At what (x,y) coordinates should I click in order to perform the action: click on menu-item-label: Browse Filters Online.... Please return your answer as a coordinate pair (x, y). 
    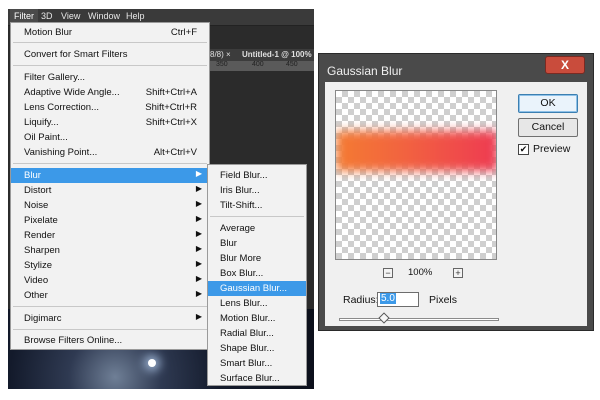
    Looking at the image, I should click on (73, 340).